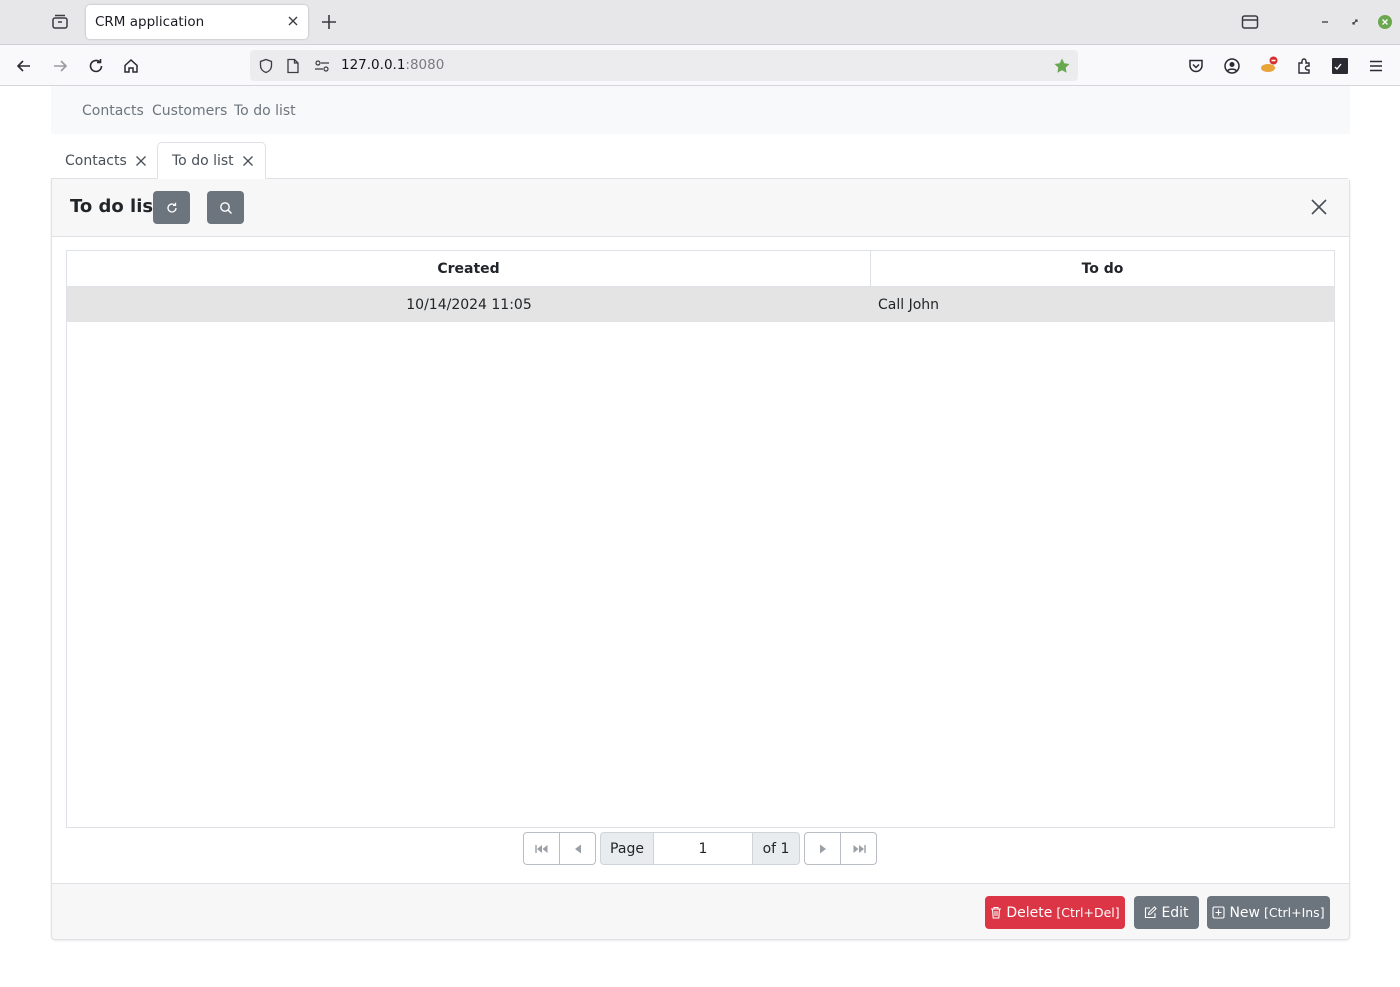  Describe the element at coordinates (96, 160) in the screenshot. I see `tab-contacts-label: Contacts` at that location.